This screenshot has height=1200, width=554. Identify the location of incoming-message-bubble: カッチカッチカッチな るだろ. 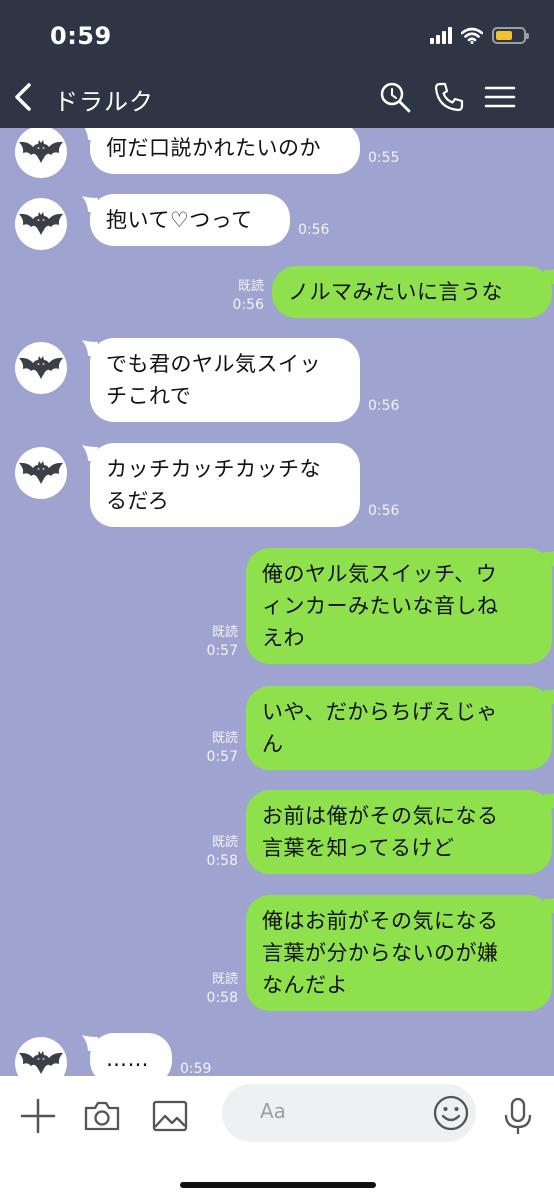
(225, 485).